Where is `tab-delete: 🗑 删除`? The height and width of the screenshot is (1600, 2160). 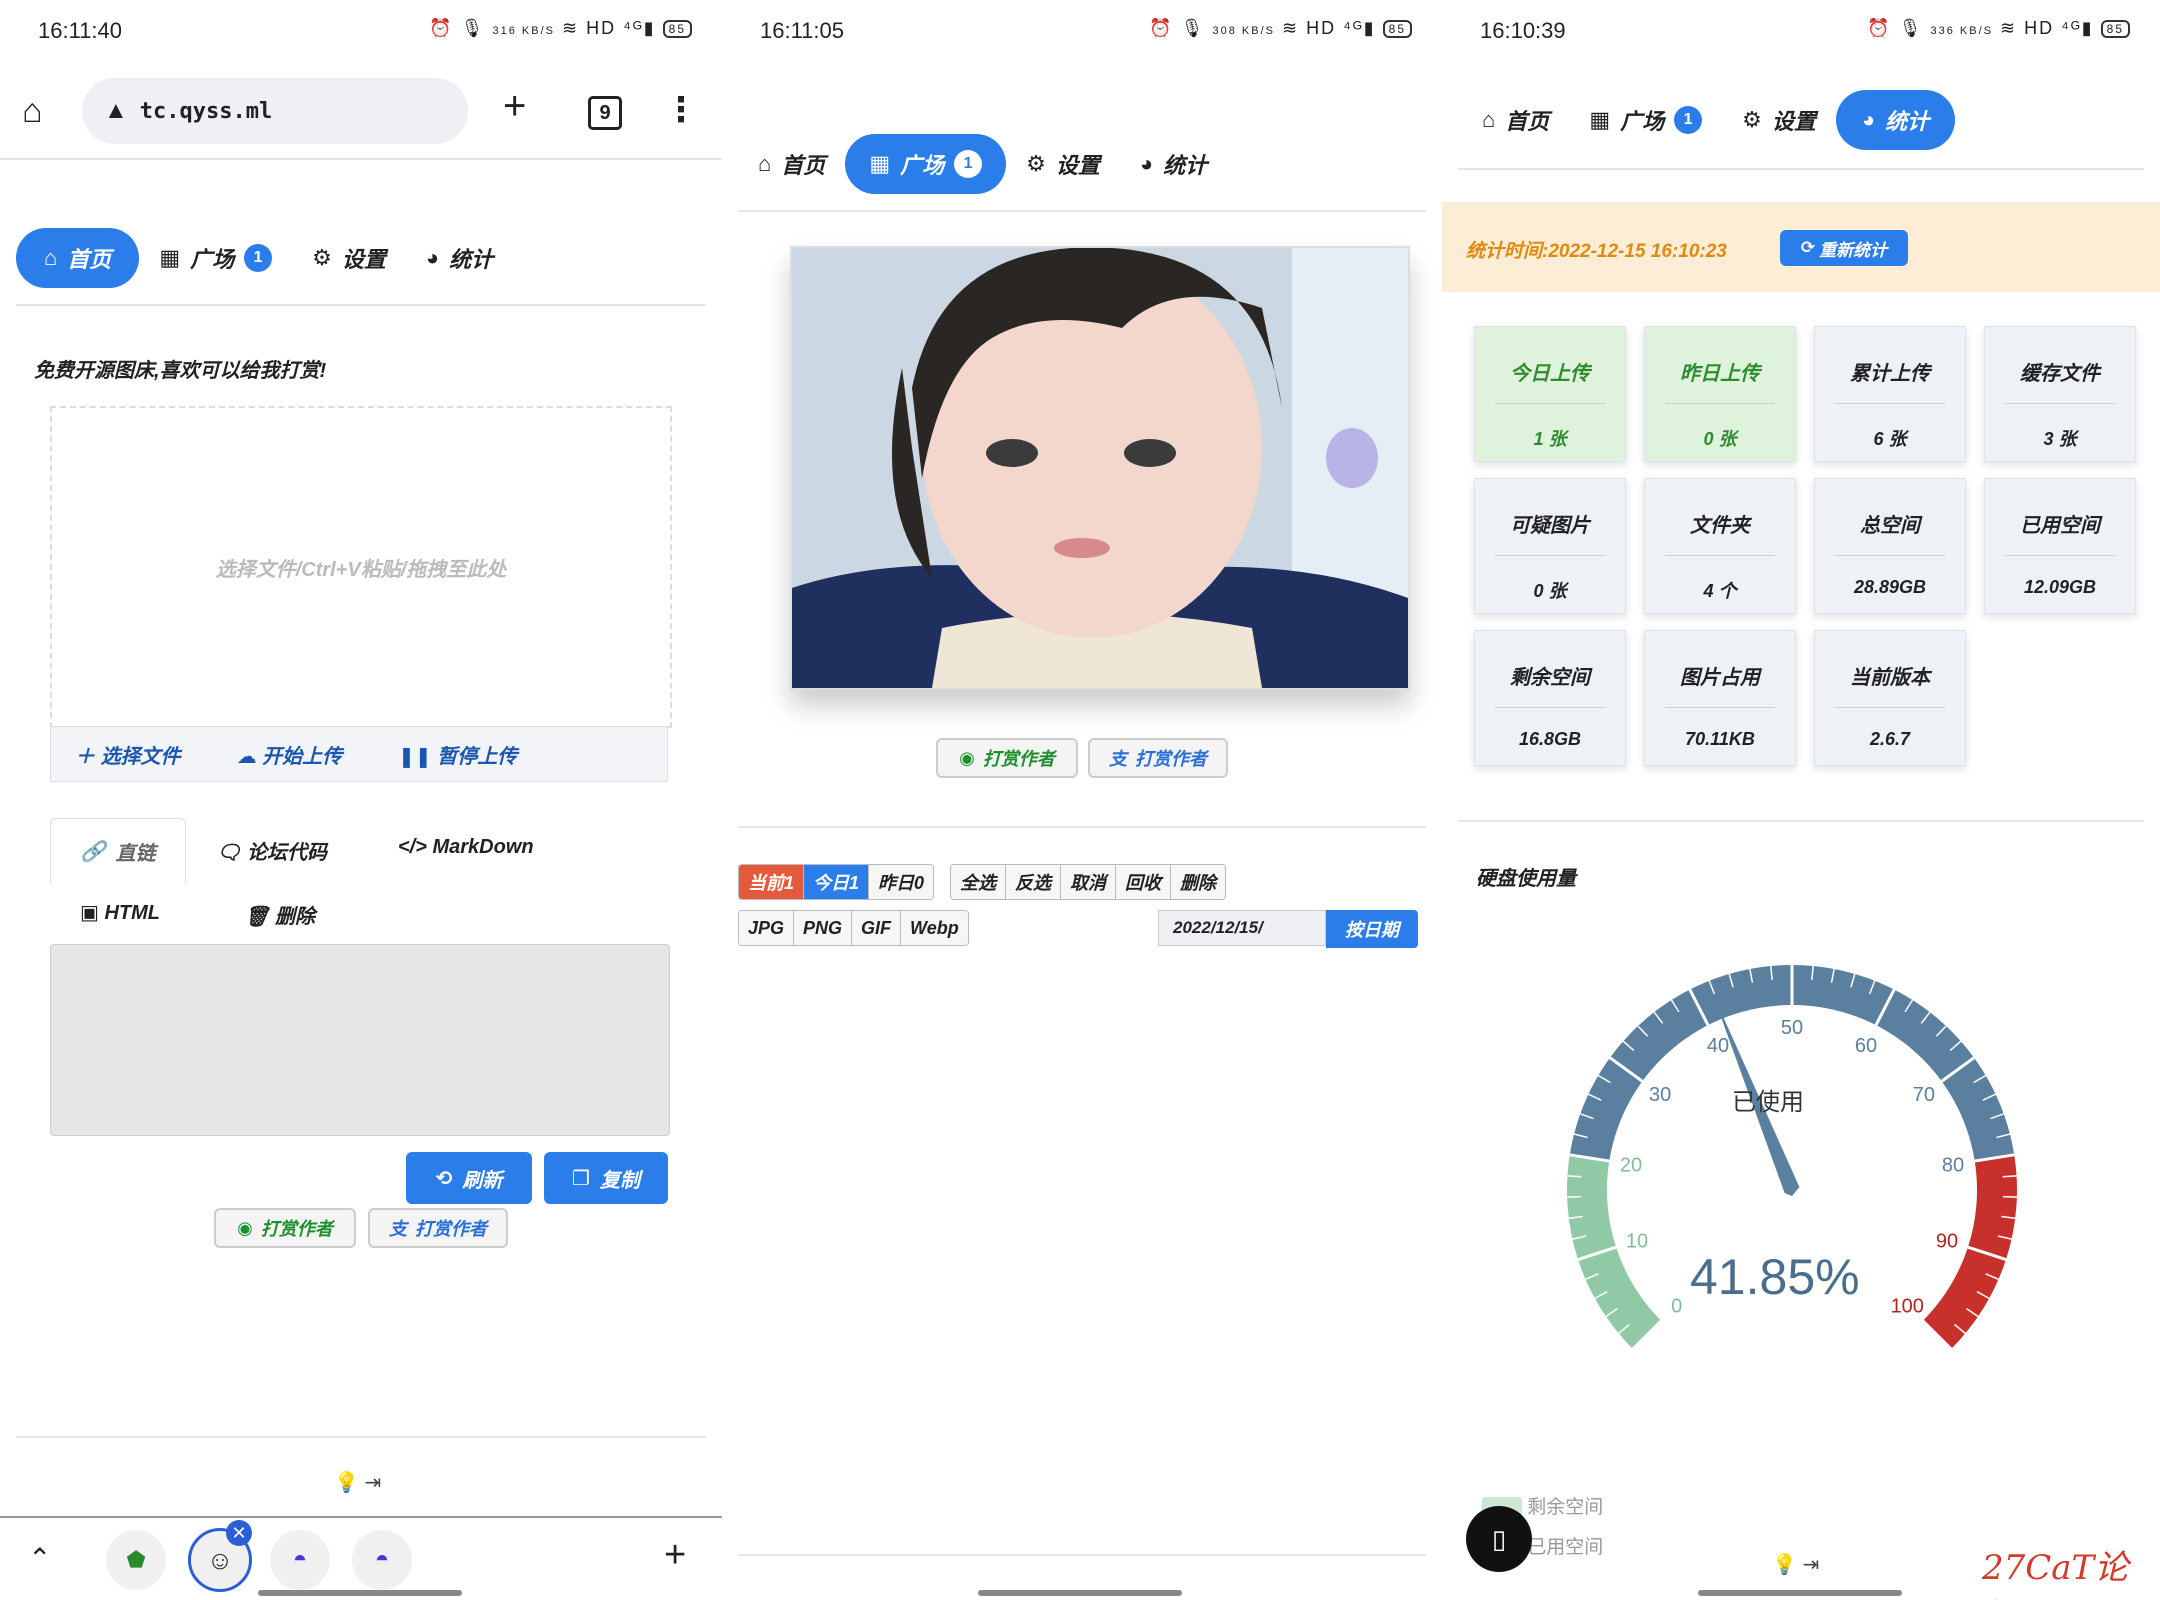
tab-delete: 🗑 删除 is located at coordinates (279, 914).